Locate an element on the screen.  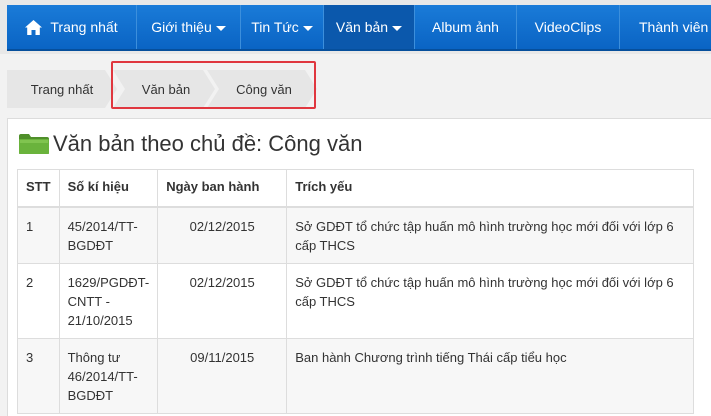
nav-item-label: Album ảnh is located at coordinates (465, 27).